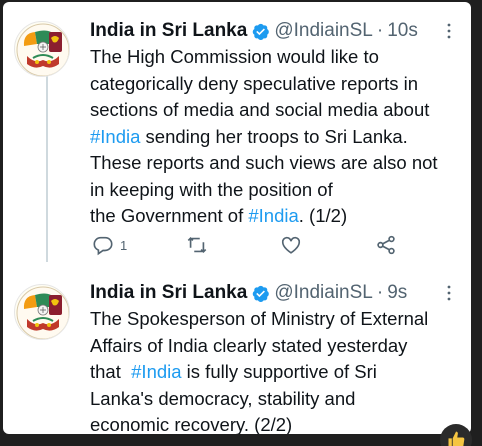 This screenshot has height=446, width=482. I want to click on tweet-header: India in Sri Lanka @IndiainSL · 10s, so click(254, 31).